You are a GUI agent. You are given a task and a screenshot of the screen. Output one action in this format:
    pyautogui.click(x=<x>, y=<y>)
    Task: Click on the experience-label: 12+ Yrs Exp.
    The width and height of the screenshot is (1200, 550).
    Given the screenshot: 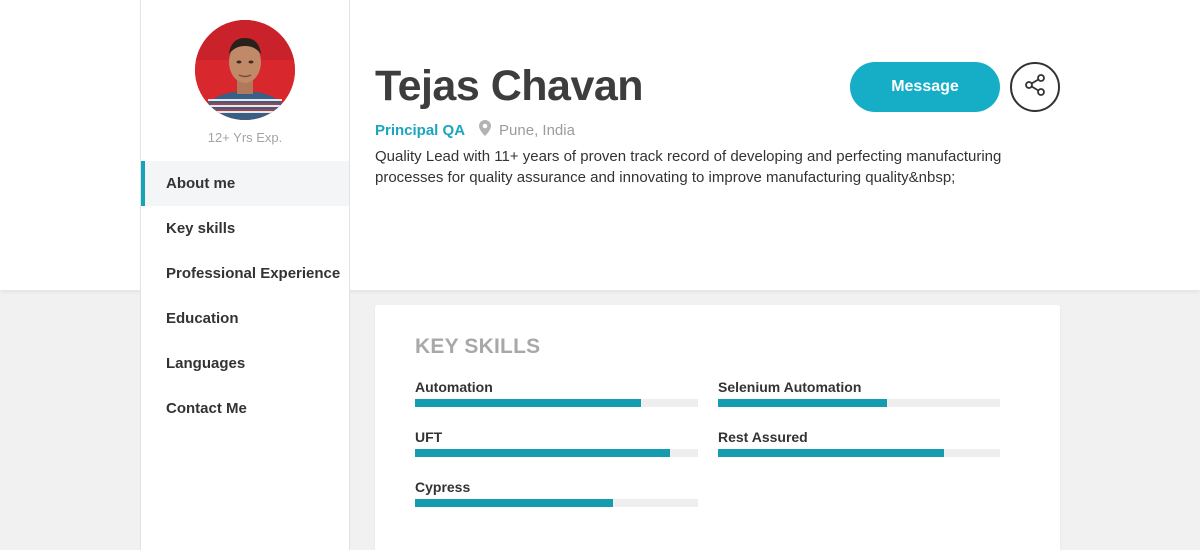 What is the action you would take?
    pyautogui.click(x=245, y=137)
    